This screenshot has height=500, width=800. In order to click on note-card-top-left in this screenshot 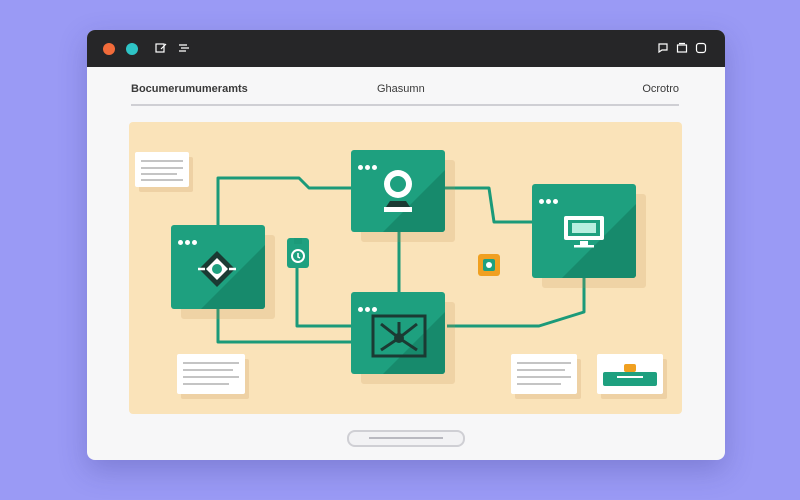, I will do `click(162, 169)`.